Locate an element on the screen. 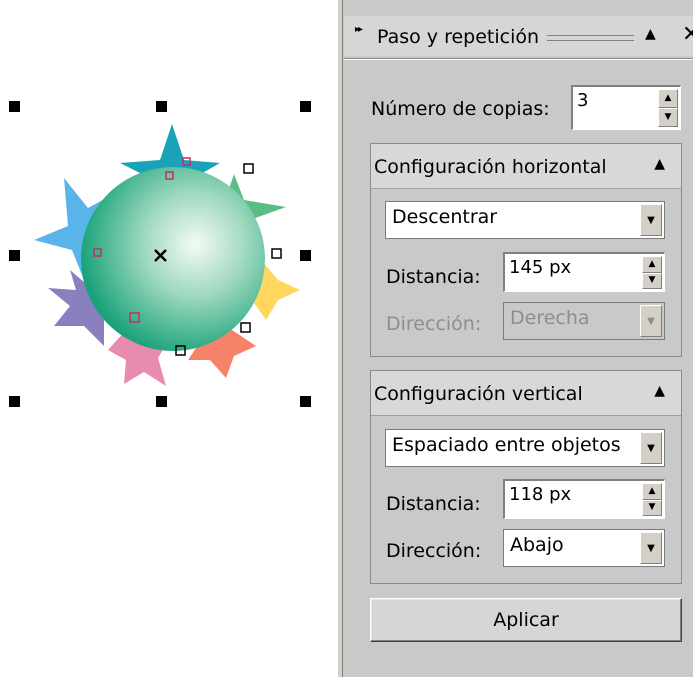  vertical-settings-header: Configuración vertical ▲ is located at coordinates (526, 393).